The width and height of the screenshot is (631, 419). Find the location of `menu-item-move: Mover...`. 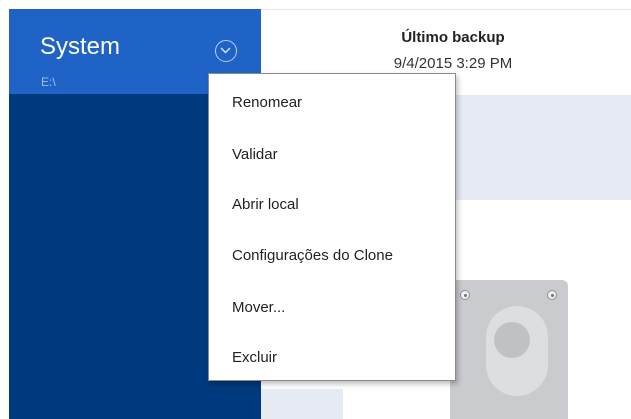

menu-item-move: Mover... is located at coordinates (258, 307).